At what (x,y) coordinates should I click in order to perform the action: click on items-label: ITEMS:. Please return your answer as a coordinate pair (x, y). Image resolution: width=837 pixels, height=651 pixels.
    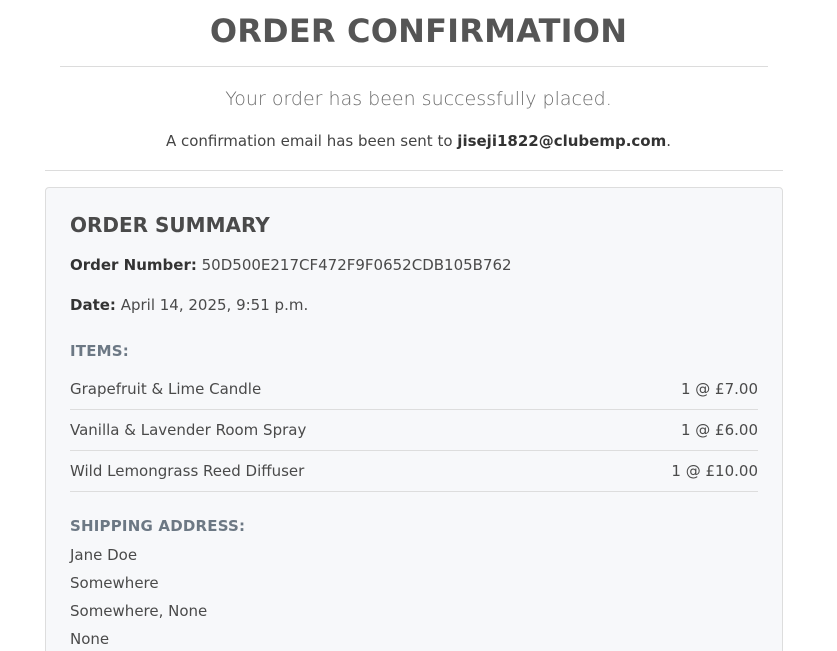
    Looking at the image, I should click on (99, 351).